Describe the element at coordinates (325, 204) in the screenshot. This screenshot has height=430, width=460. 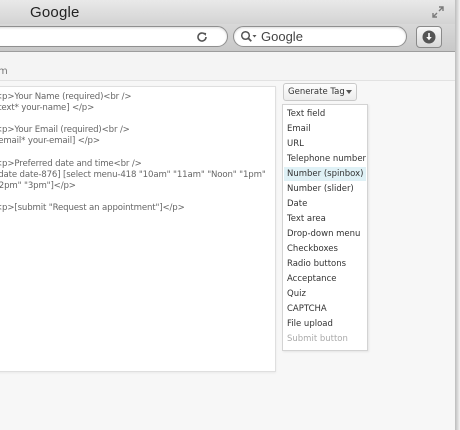
I see `menu-item-date: Date` at that location.